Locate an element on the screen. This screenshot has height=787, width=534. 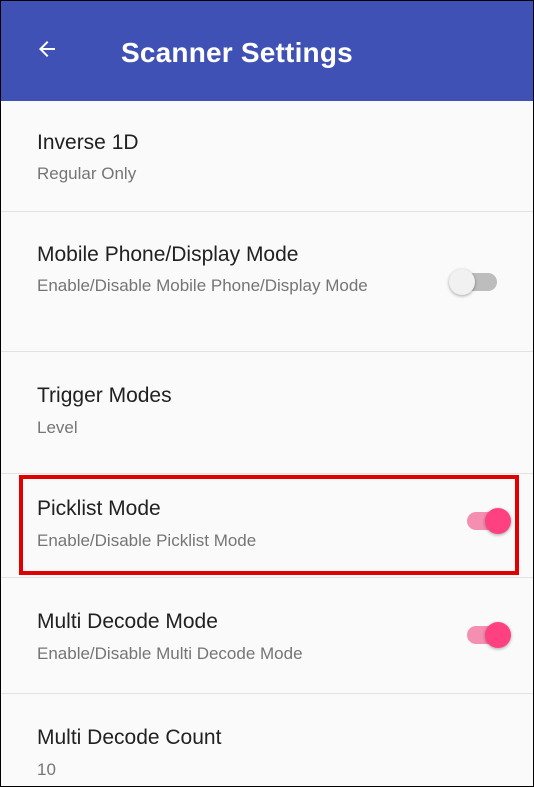
setting-title: Multi Decode Count is located at coordinates (129, 737).